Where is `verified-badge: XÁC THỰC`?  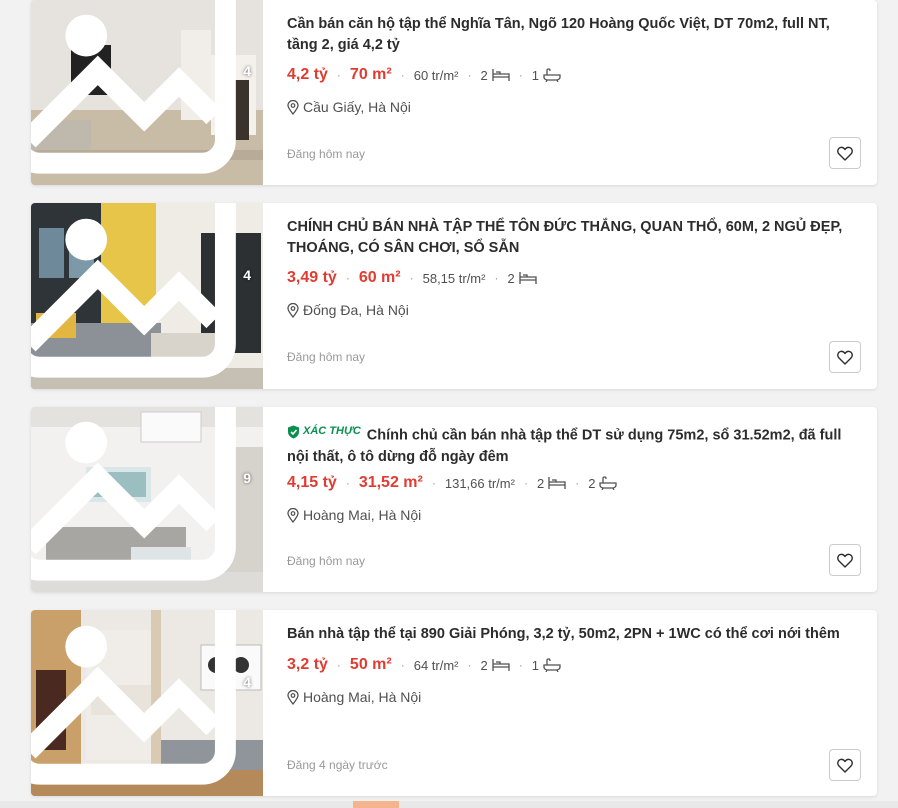
verified-badge: XÁC THỰC is located at coordinates (324, 431).